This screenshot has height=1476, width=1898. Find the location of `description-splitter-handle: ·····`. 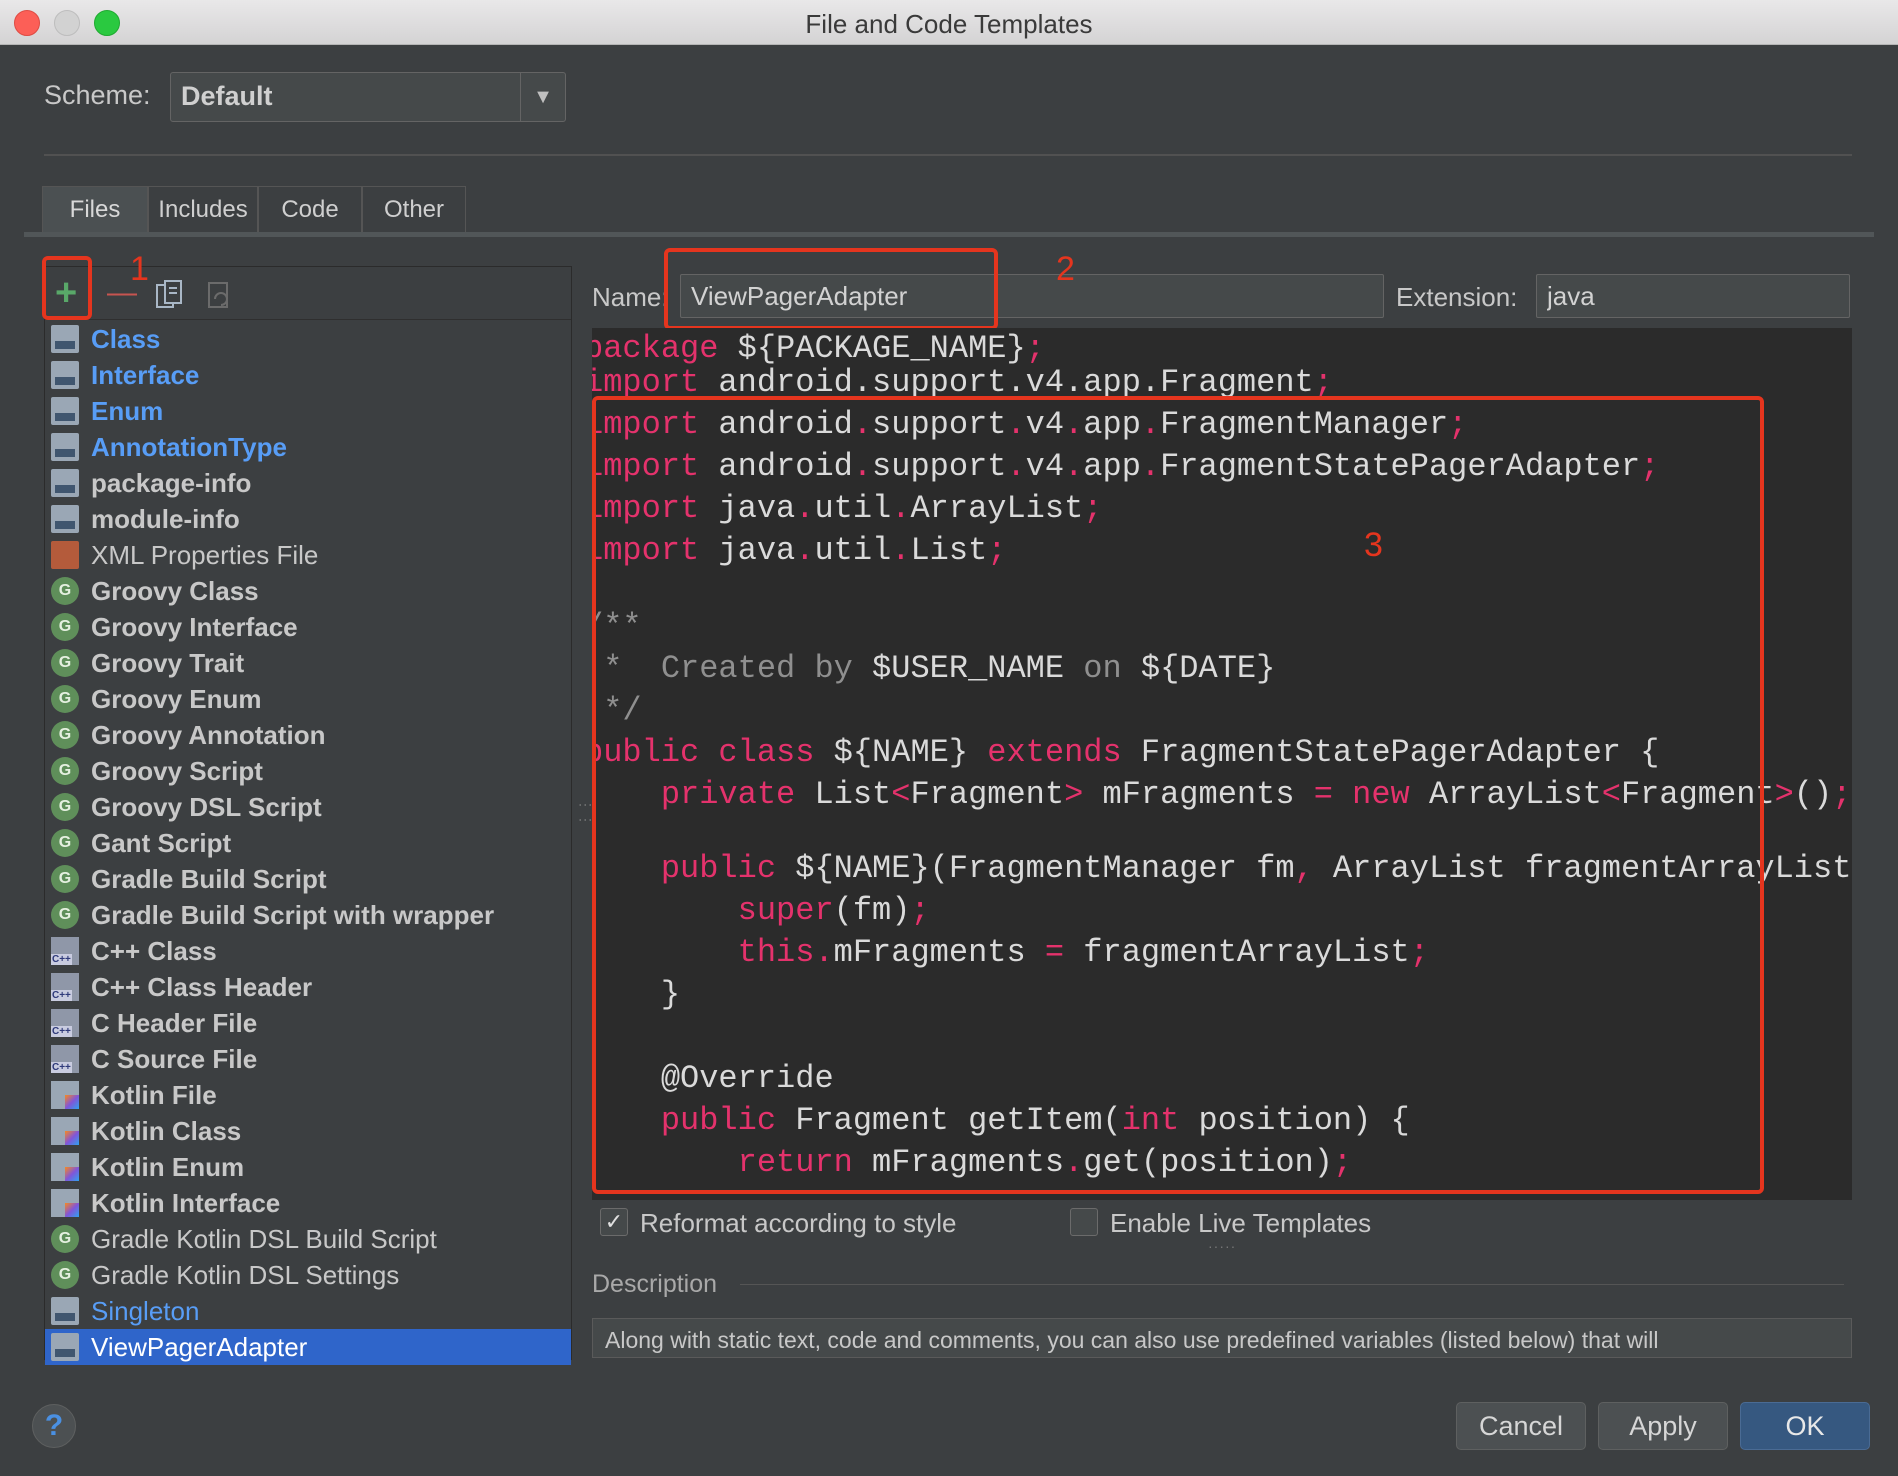

description-splitter-handle: ····· is located at coordinates (1222, 1246).